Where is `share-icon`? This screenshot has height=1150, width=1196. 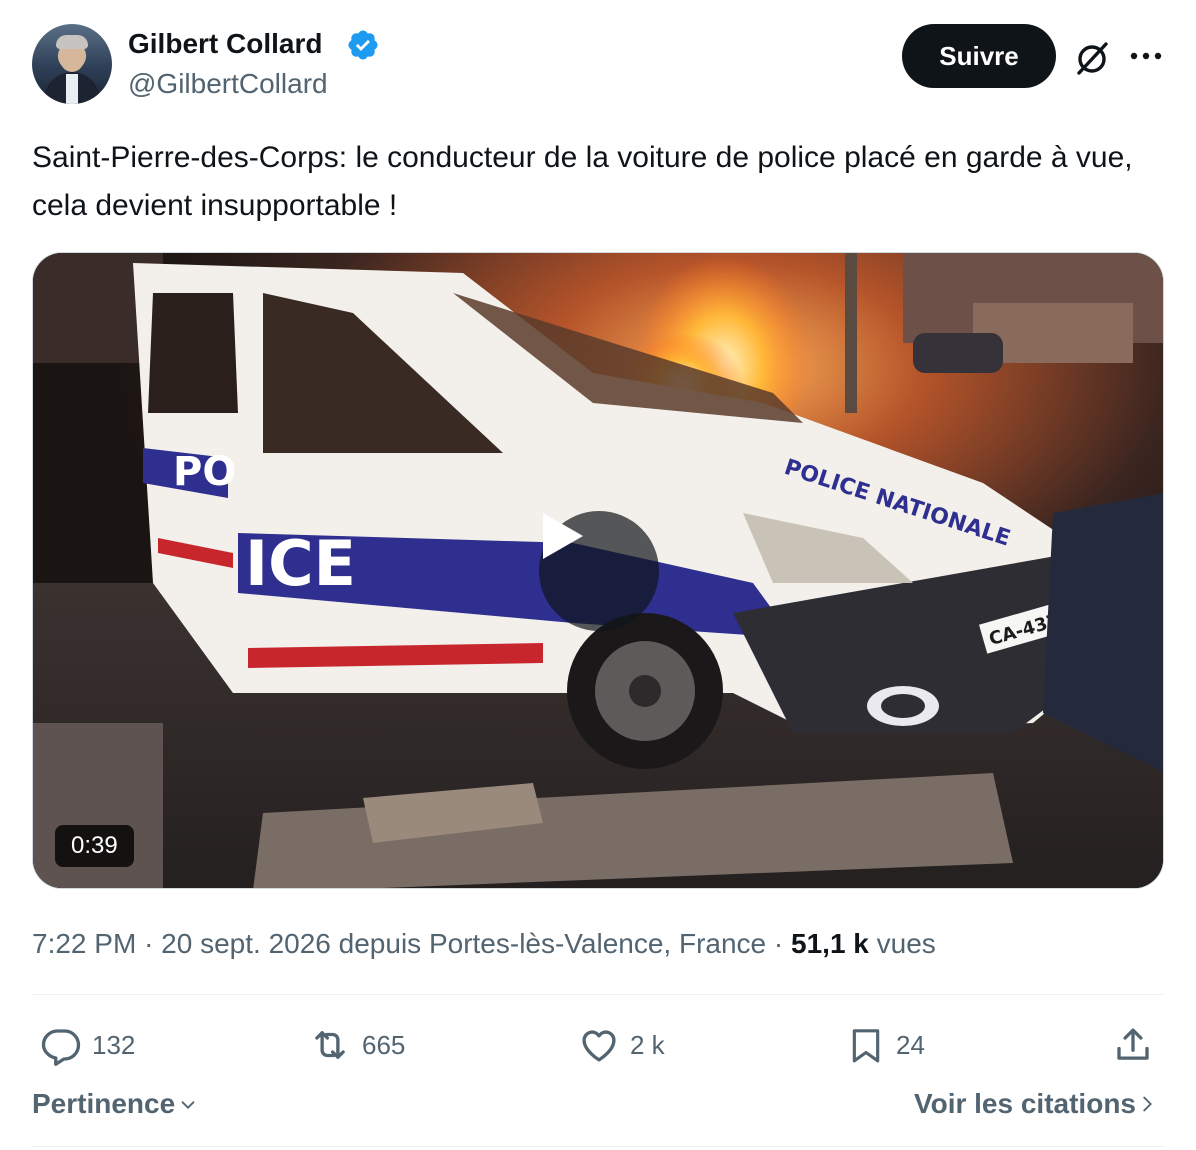
share-icon is located at coordinates (1133, 1044).